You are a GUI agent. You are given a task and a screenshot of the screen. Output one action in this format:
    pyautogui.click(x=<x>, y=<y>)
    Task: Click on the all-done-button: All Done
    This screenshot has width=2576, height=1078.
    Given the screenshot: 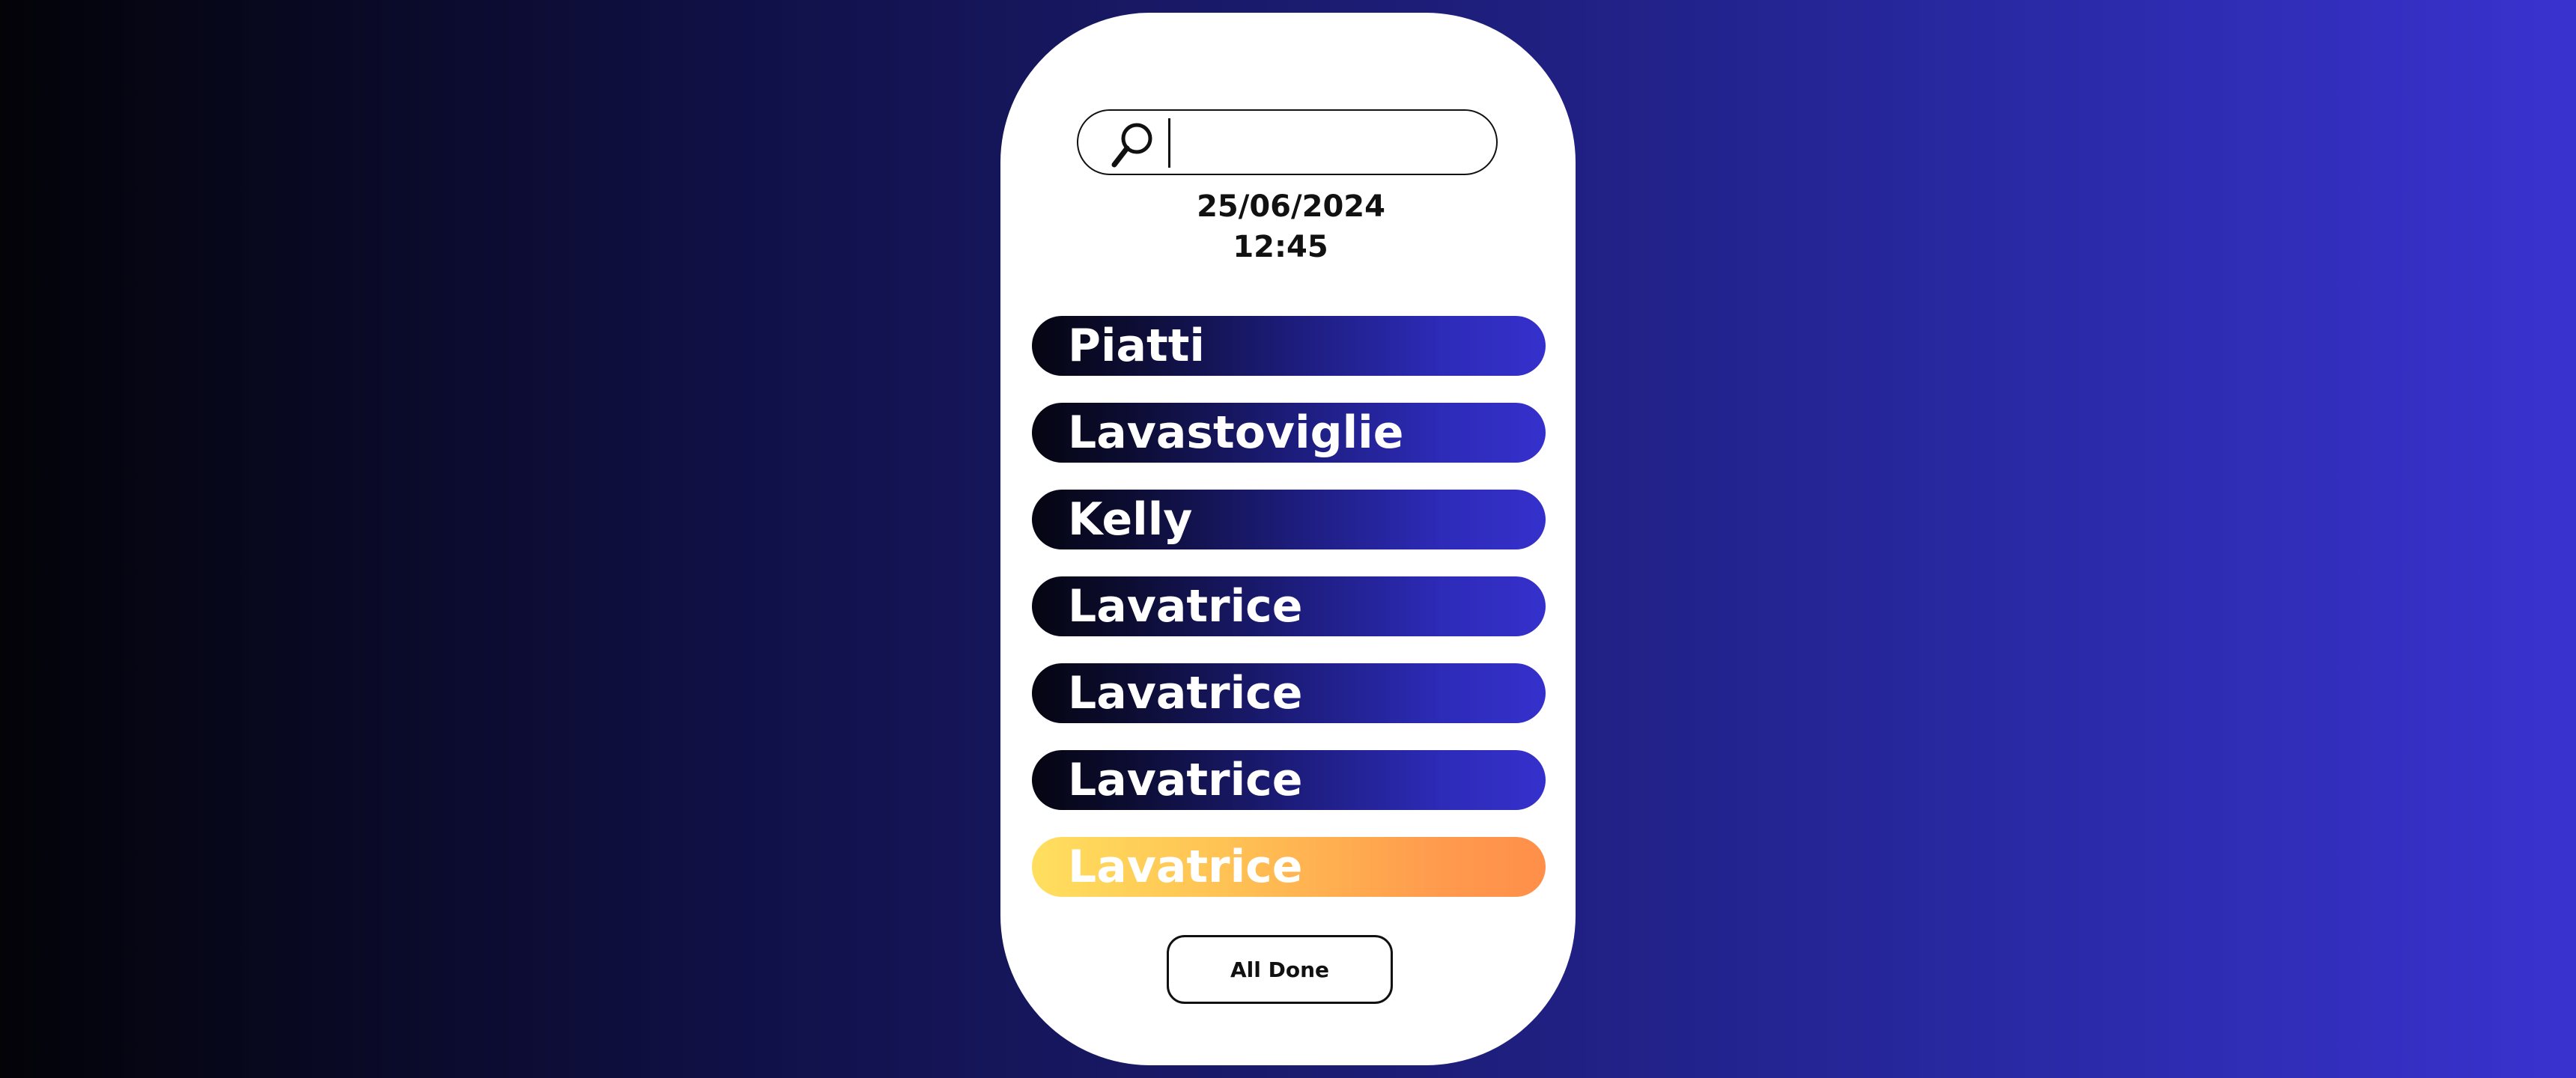 What is the action you would take?
    pyautogui.click(x=1280, y=969)
    